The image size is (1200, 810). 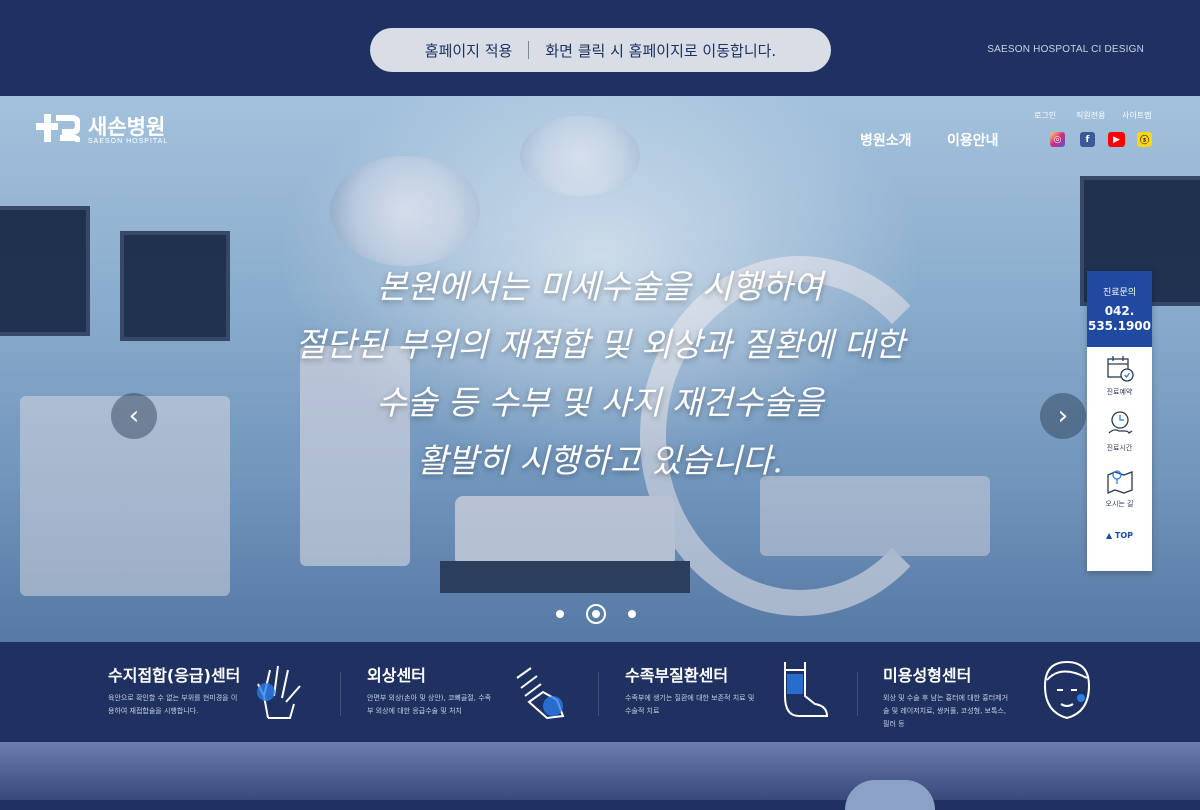 What do you see at coordinates (690, 704) in the screenshot?
I see `center-desc: 수족부에 생기는 질환에 대한 보존적 치료 및 수술적 치료` at bounding box center [690, 704].